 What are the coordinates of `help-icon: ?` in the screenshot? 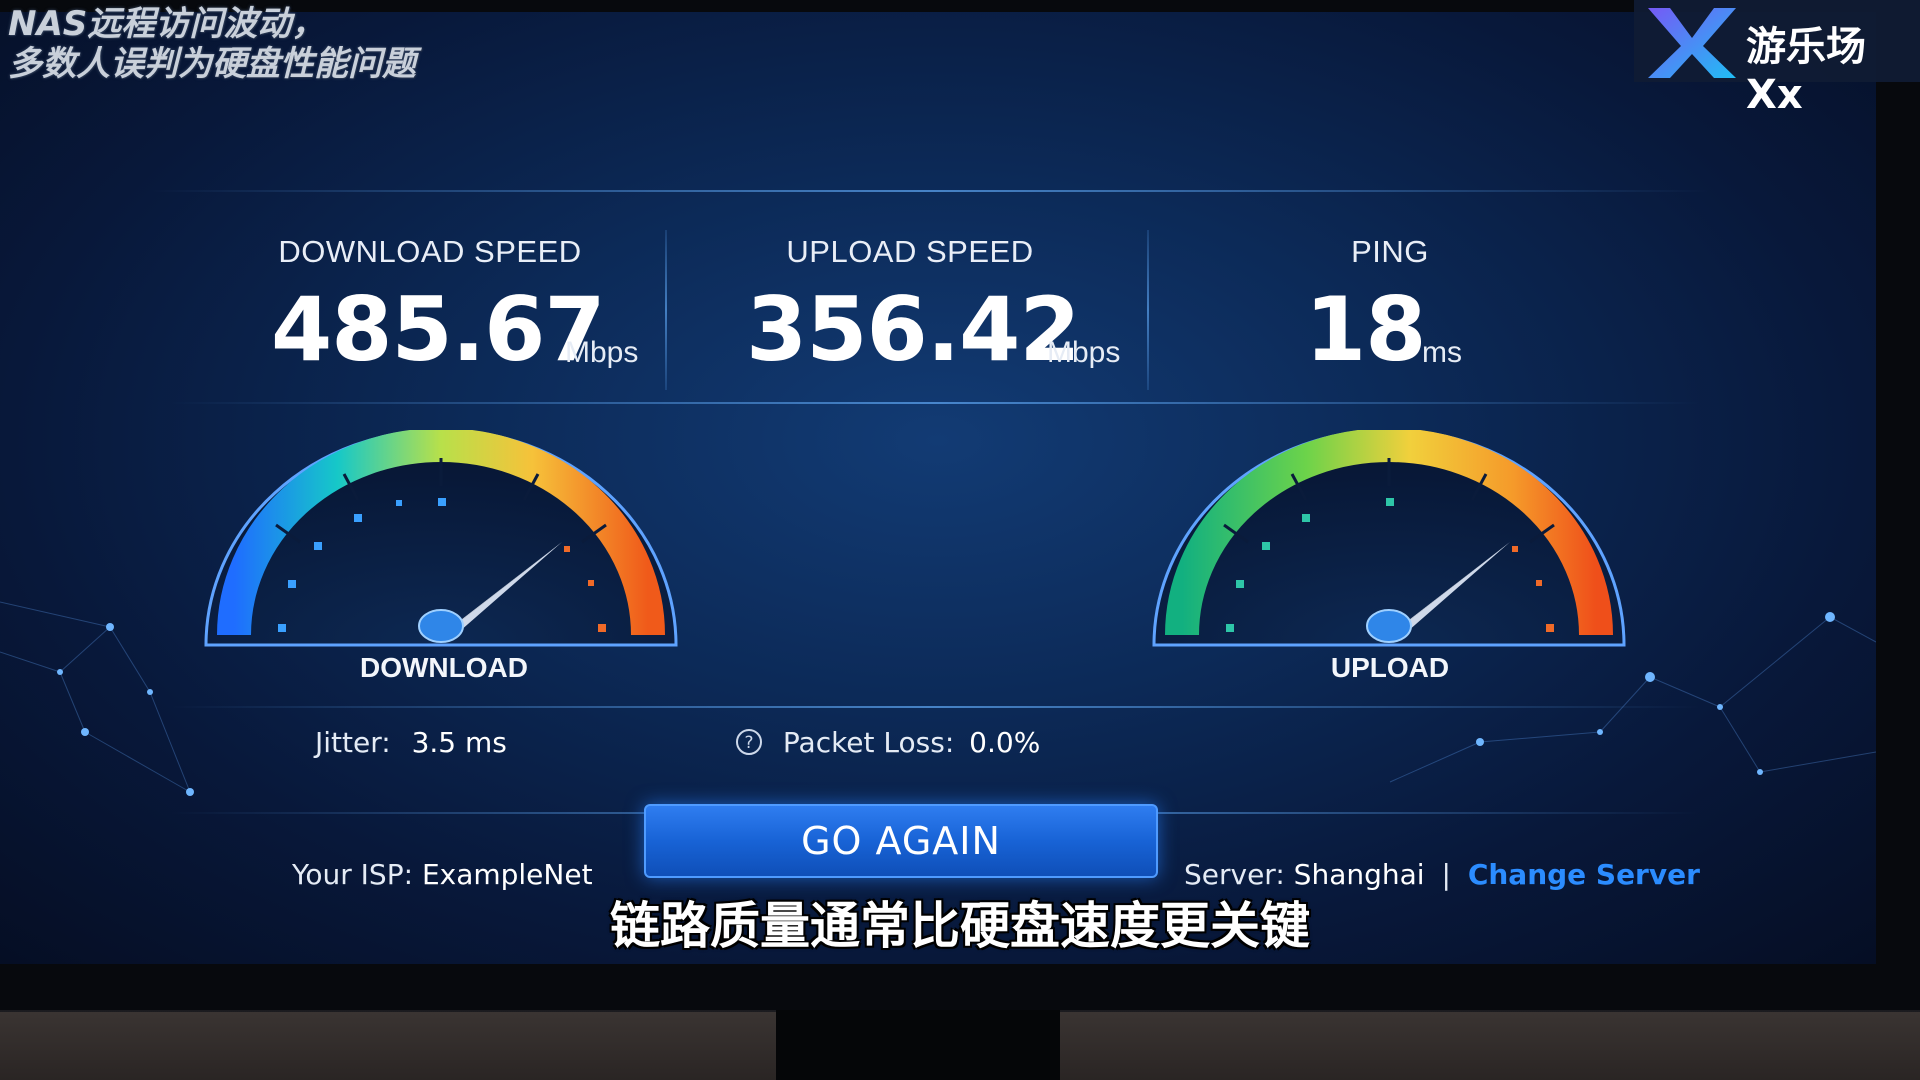 It's located at (749, 742).